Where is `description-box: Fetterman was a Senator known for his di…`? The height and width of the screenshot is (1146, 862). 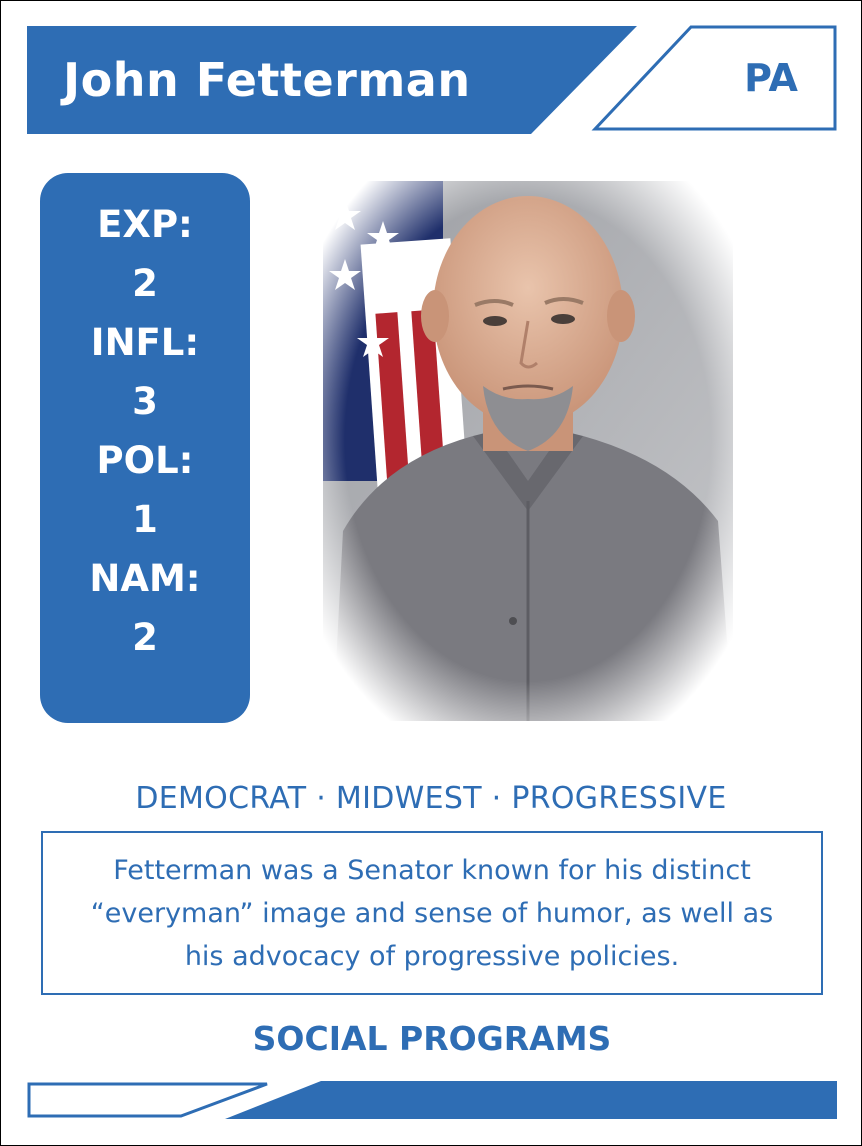
description-box: Fetterman was a Senator known for his di… is located at coordinates (432, 913).